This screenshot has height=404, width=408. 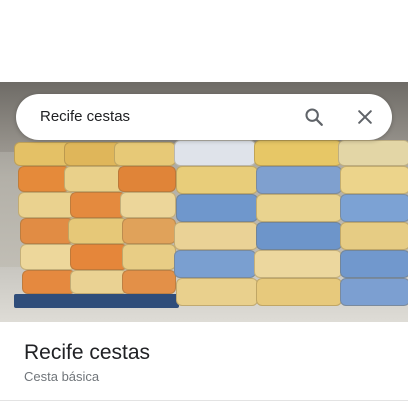 I want to click on place-info: Recife cestas Cesta básica, so click(x=87, y=362).